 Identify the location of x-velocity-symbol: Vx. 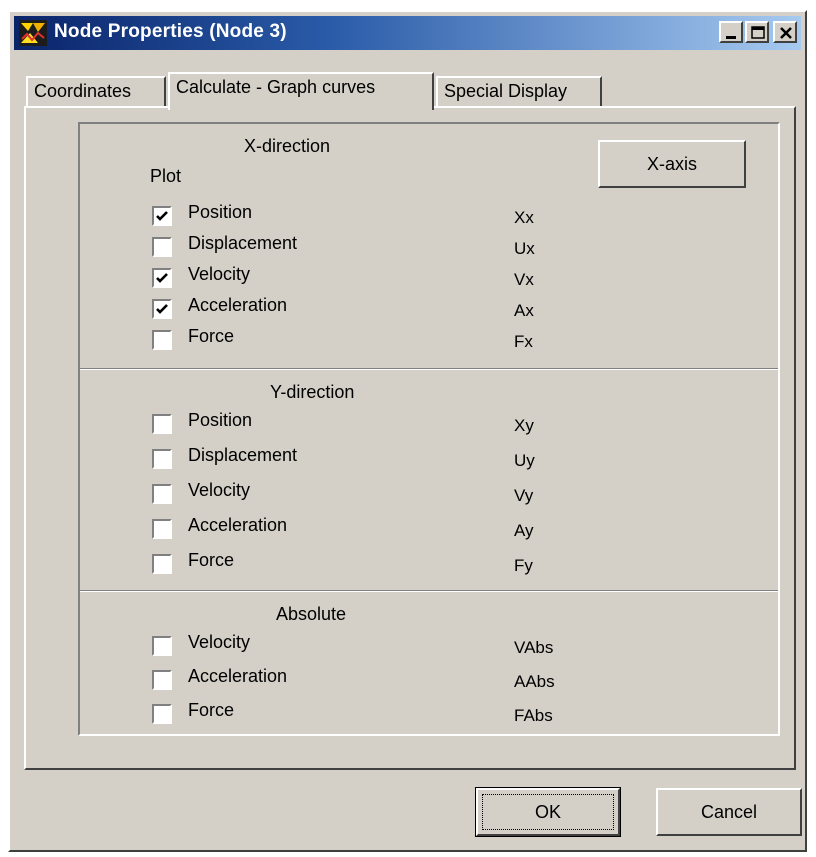
(524, 279).